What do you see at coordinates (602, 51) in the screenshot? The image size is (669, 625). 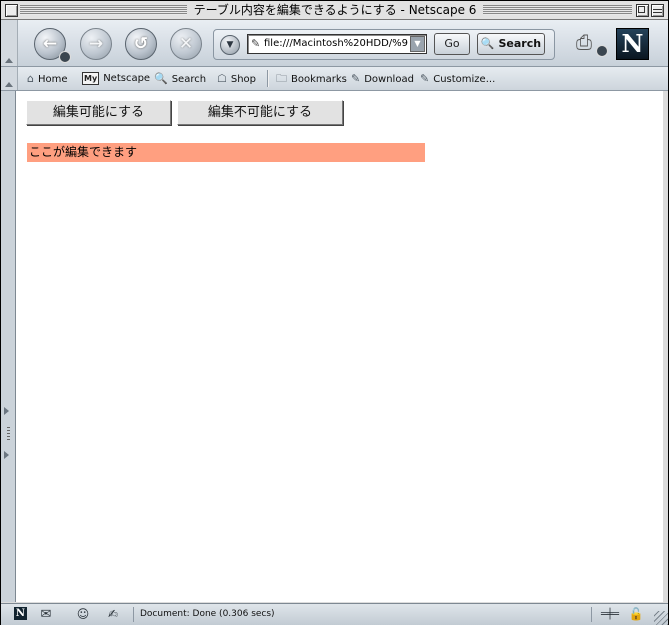 I see `print-dropdown-icon` at bounding box center [602, 51].